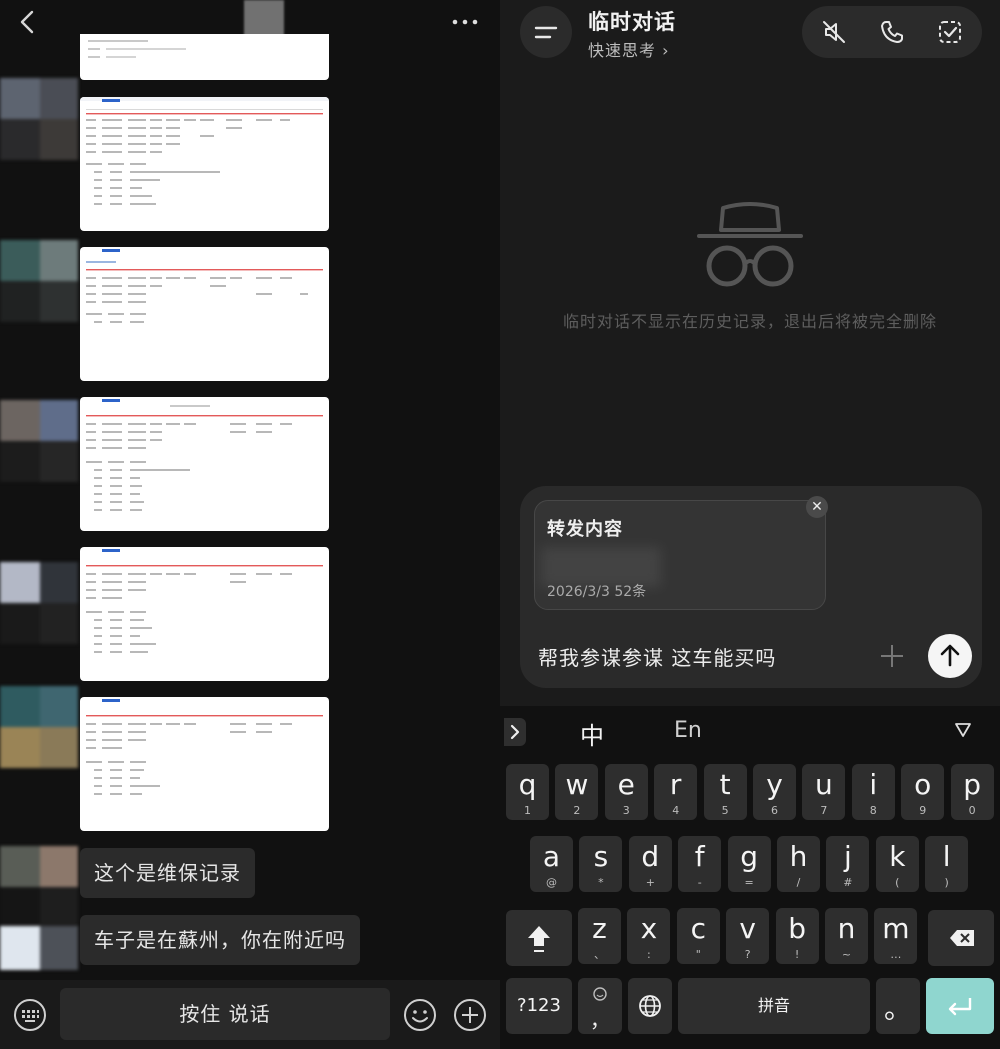  Describe the element at coordinates (600, 1006) in the screenshot. I see `comma-key: ，` at that location.